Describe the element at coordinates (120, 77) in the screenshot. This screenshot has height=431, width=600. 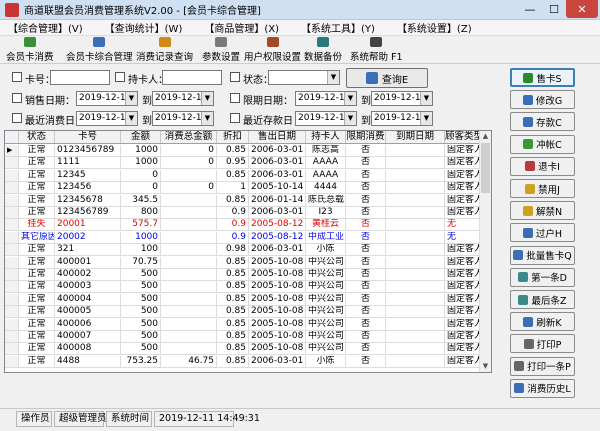
I see `holder-checkbox` at that location.